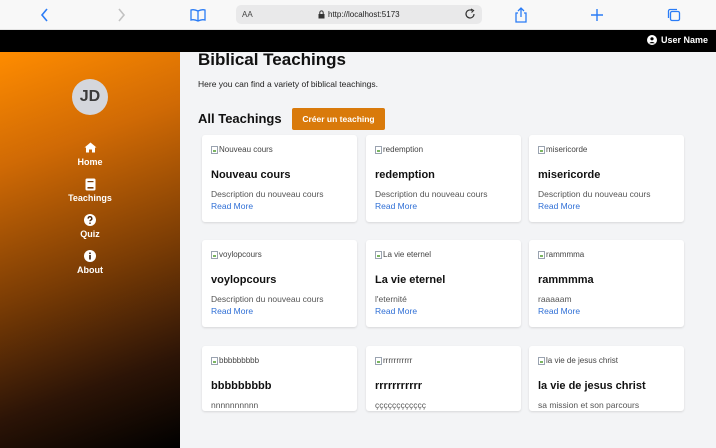 The width and height of the screenshot is (716, 448). What do you see at coordinates (566, 280) in the screenshot?
I see `card-title: rammmma` at bounding box center [566, 280].